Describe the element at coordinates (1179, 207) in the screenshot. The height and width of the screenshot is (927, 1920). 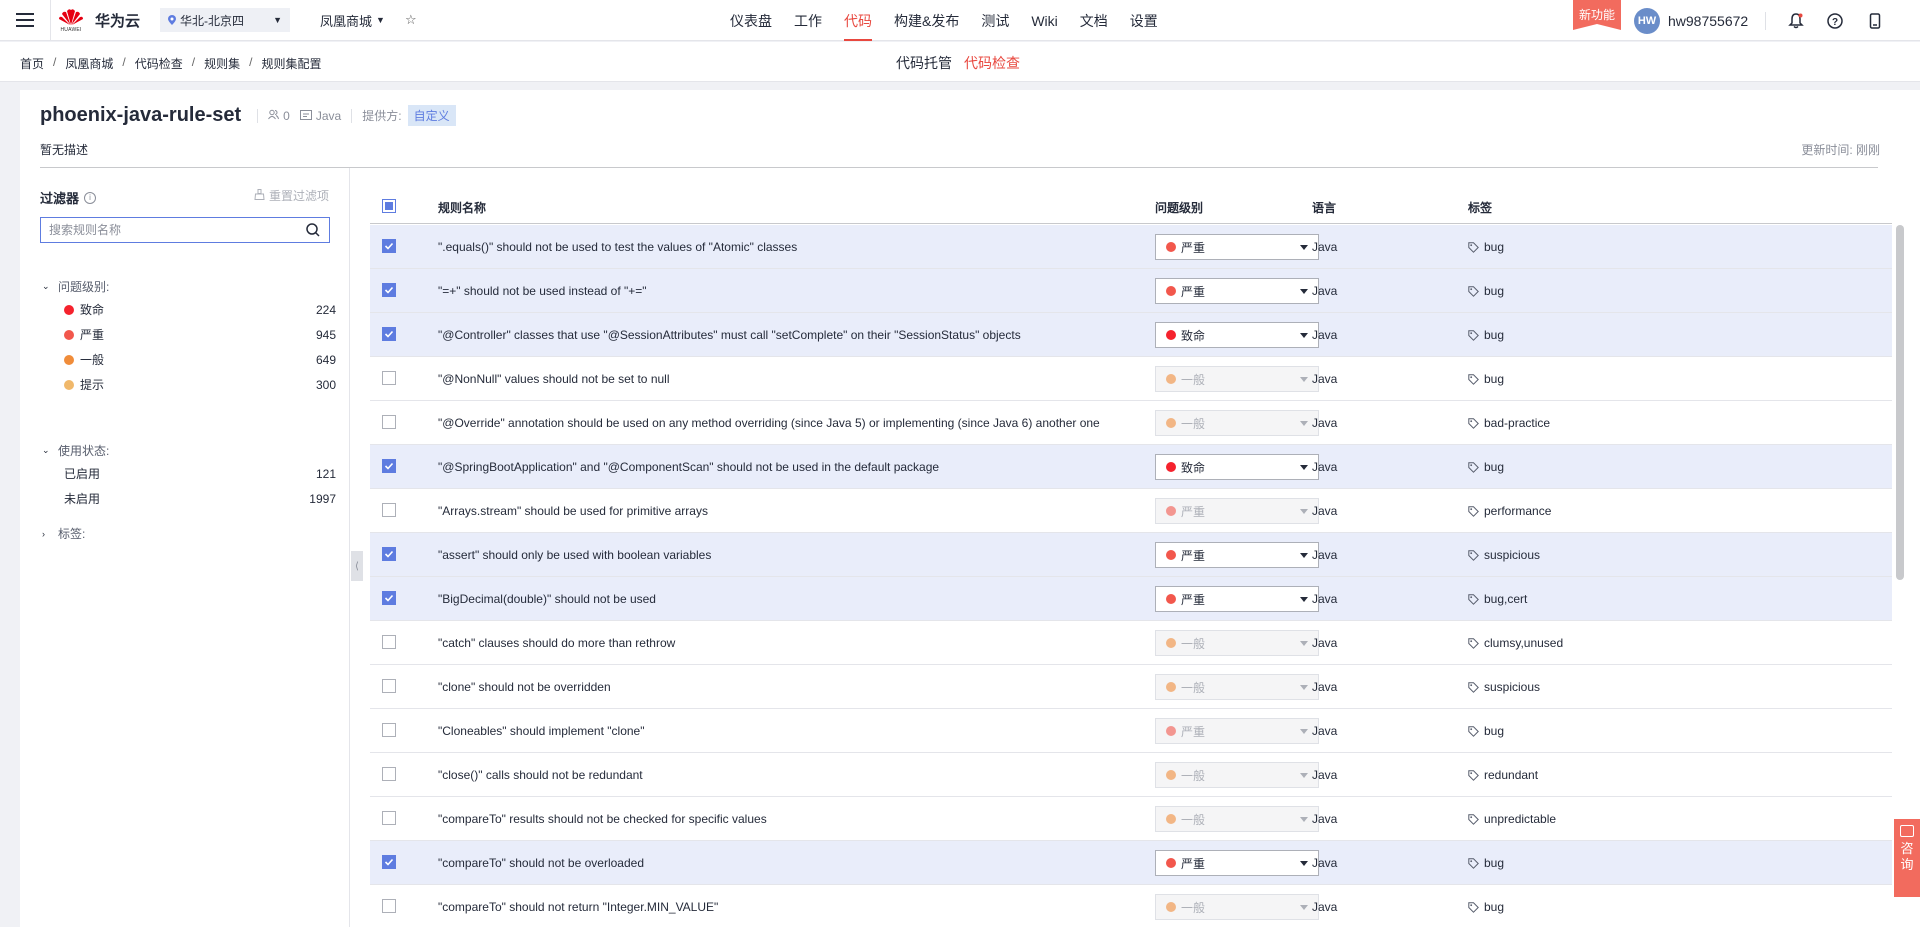
I see `column-header-severity: 问题级别` at that location.